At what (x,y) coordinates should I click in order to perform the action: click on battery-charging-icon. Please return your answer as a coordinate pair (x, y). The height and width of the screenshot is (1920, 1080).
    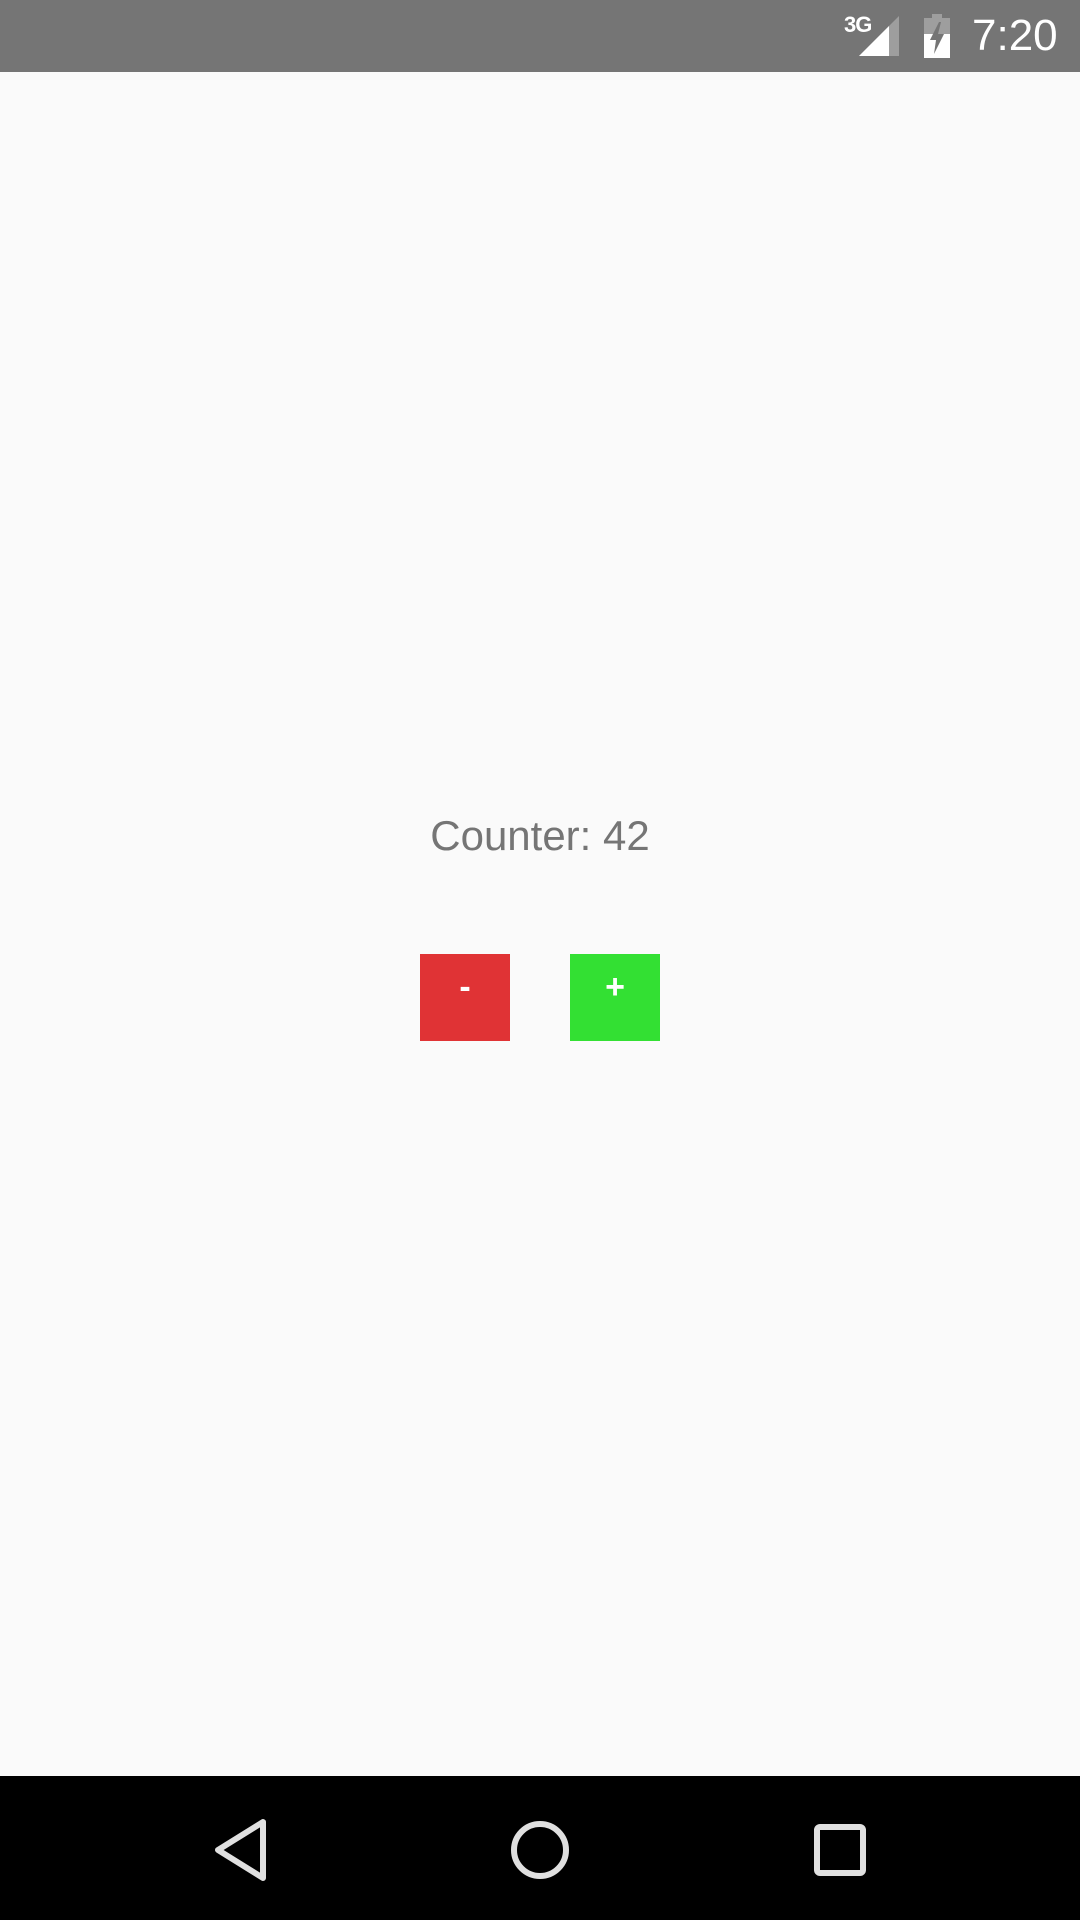
    Looking at the image, I should click on (937, 36).